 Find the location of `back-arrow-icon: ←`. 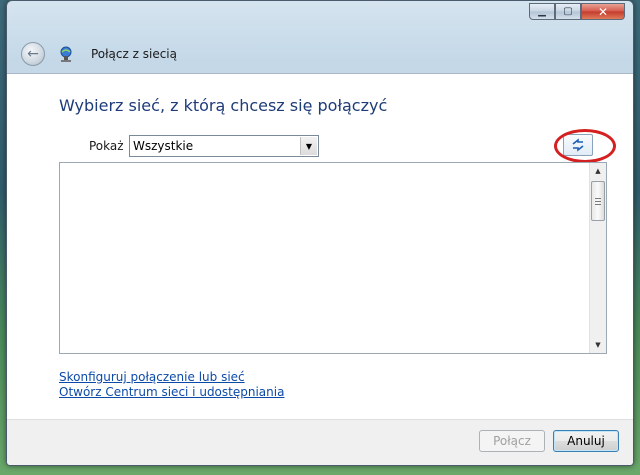

back-arrow-icon: ← is located at coordinates (33, 54).